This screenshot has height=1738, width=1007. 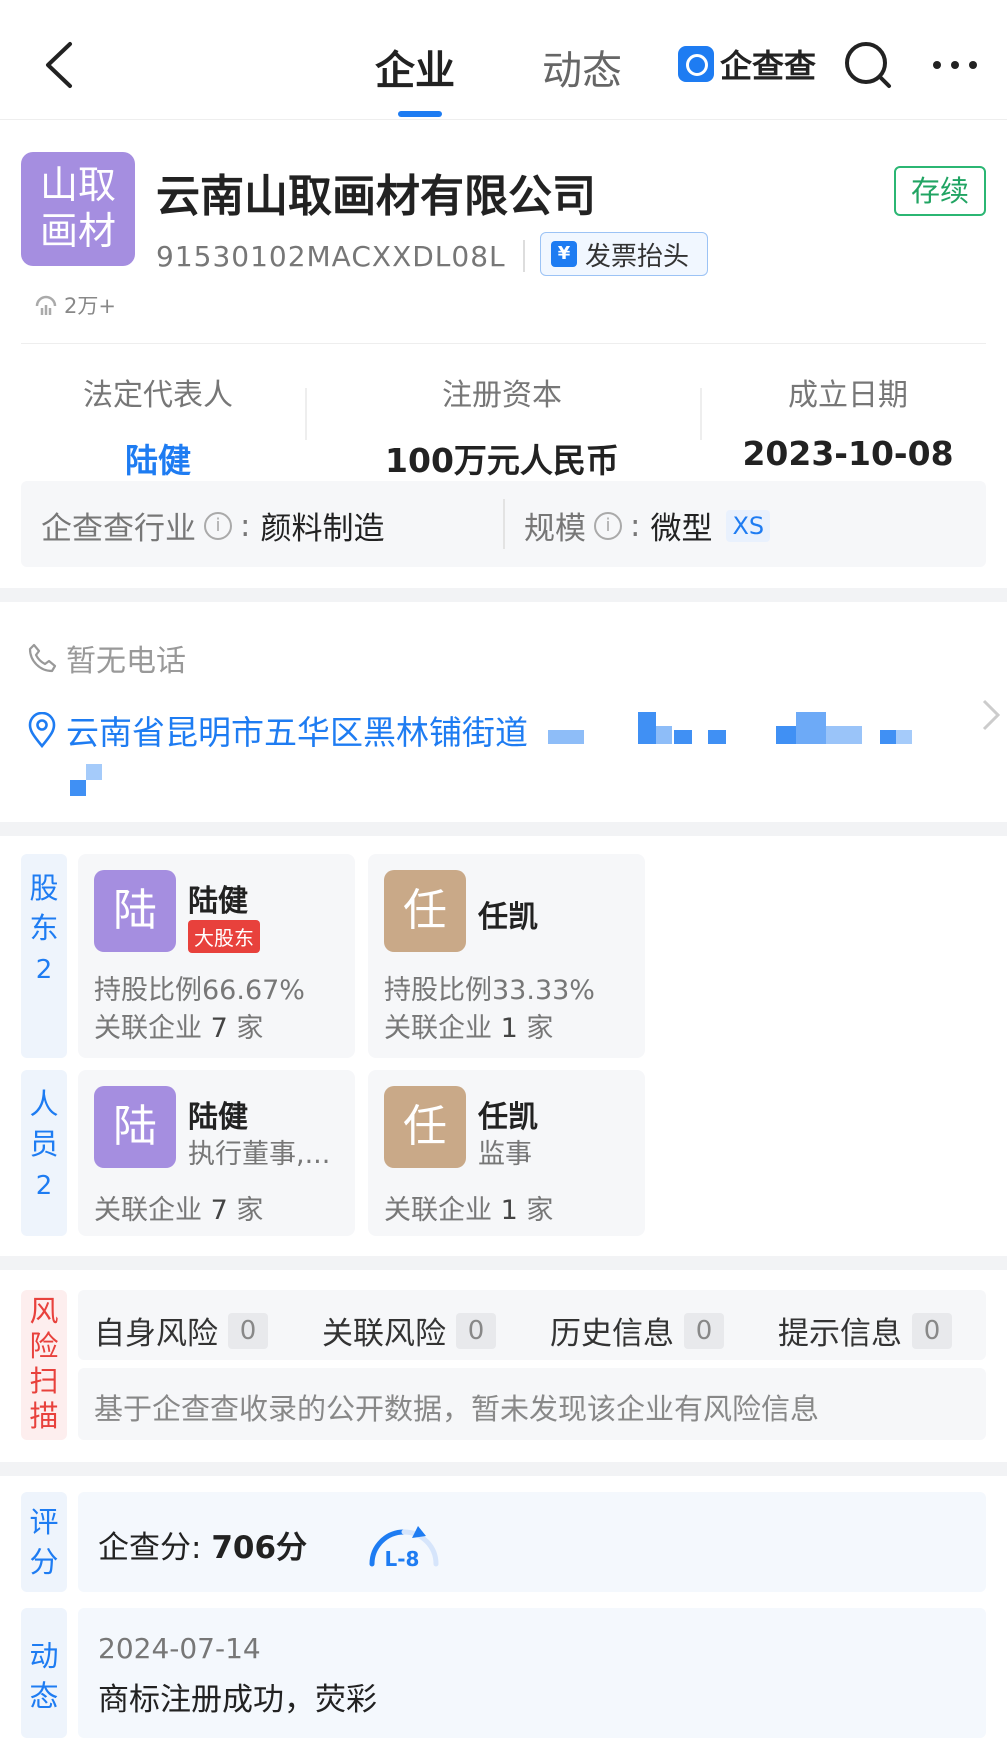 I want to click on back-arrow-icon, so click(x=60, y=65).